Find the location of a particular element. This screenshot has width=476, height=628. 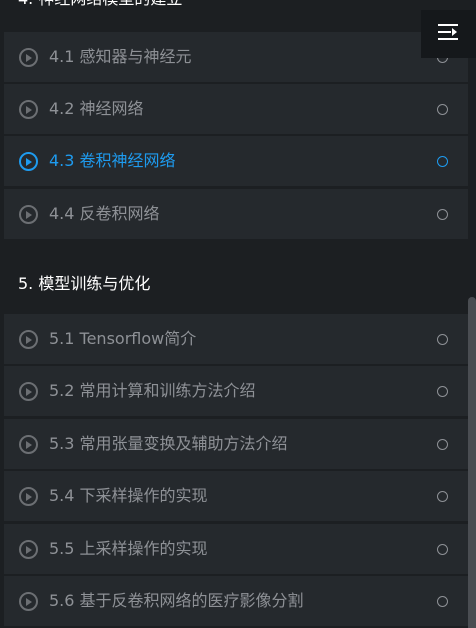

lesson-label: 5.1 Tensorflow简介 is located at coordinates (123, 338).